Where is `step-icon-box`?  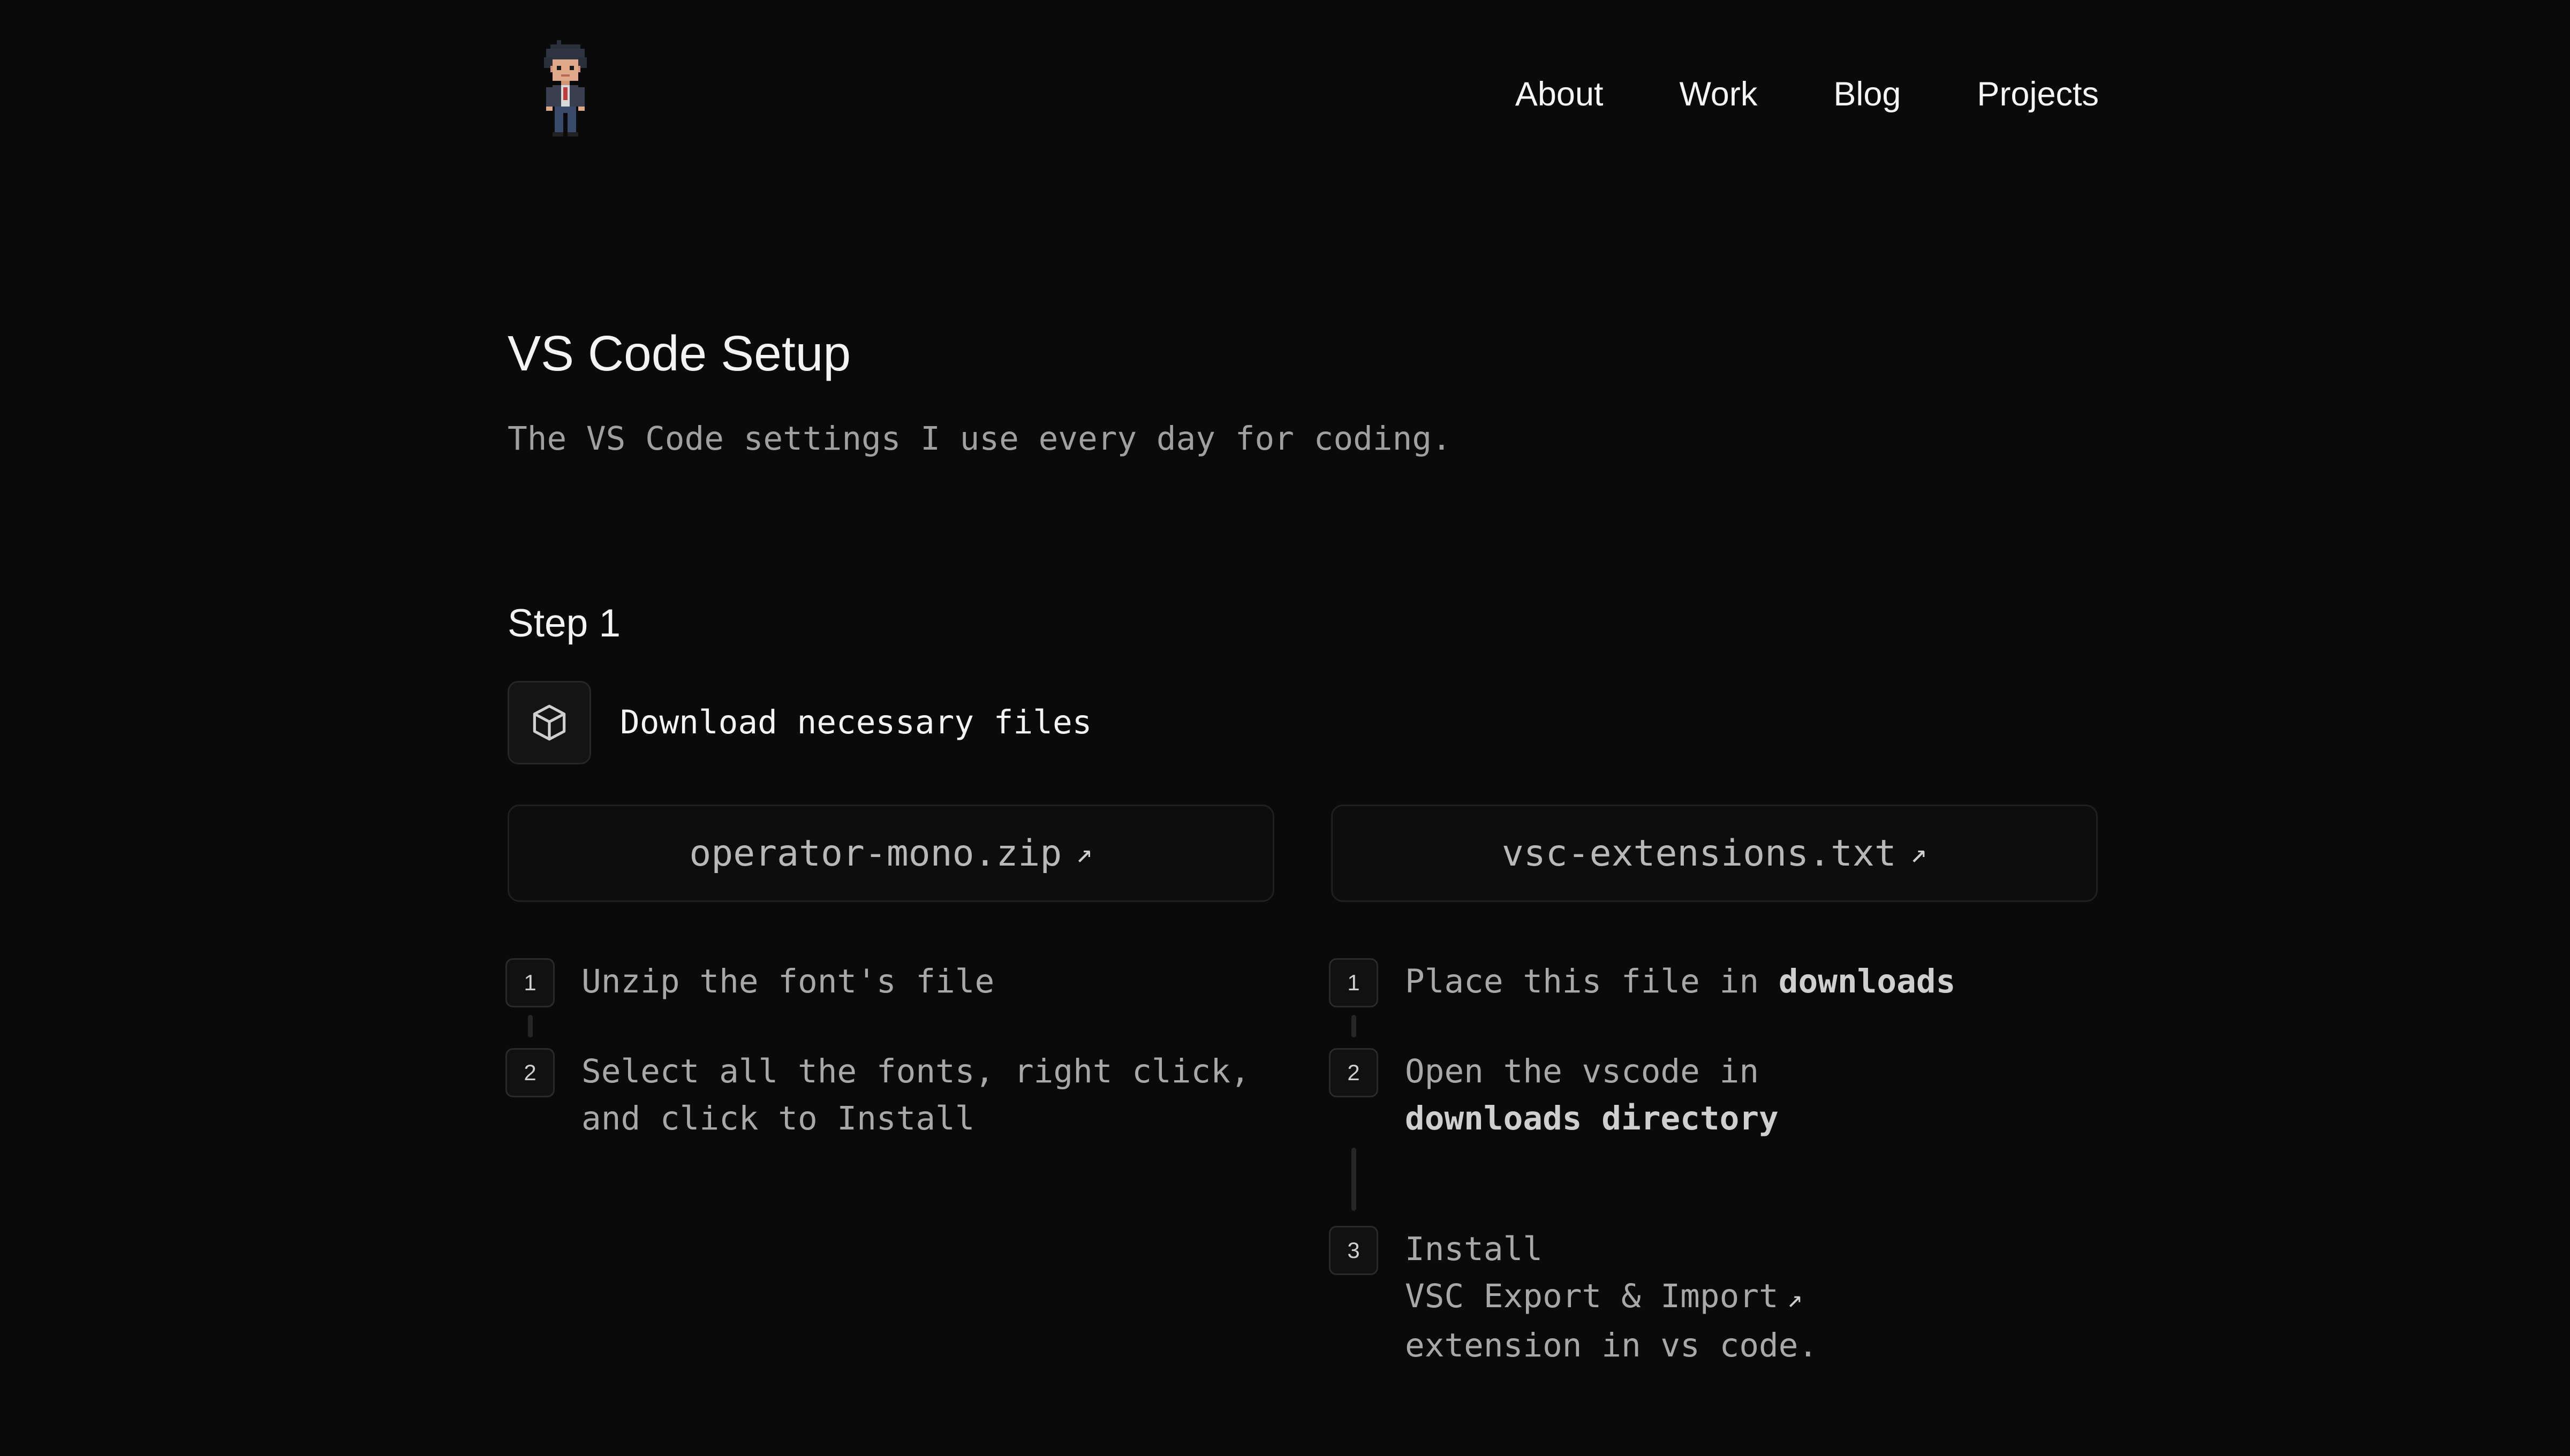
step-icon-box is located at coordinates (549, 722).